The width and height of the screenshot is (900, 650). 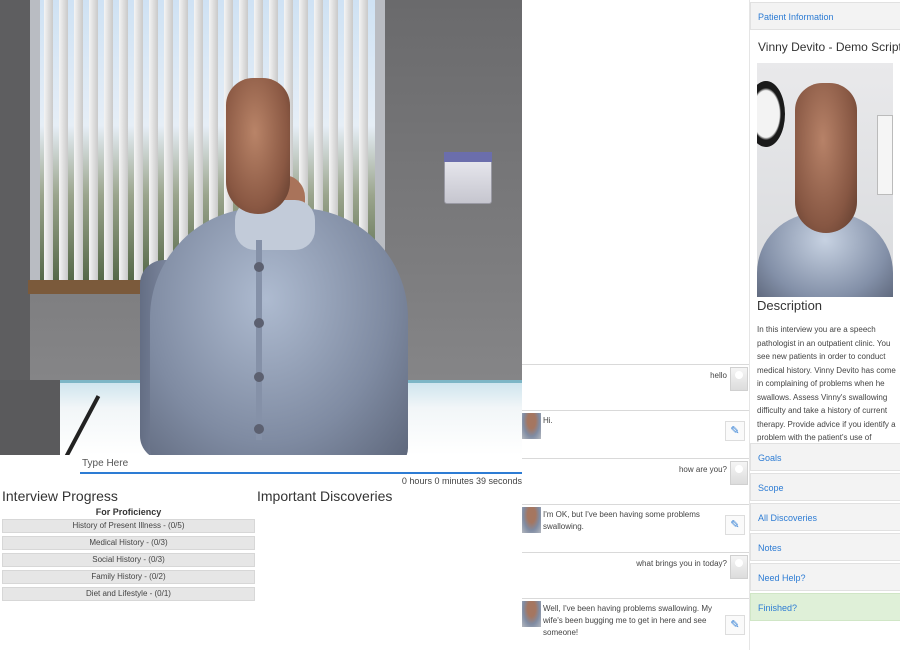 What do you see at coordinates (128, 577) in the screenshot?
I see `progress-row-family-history: Family History - (0/2)` at bounding box center [128, 577].